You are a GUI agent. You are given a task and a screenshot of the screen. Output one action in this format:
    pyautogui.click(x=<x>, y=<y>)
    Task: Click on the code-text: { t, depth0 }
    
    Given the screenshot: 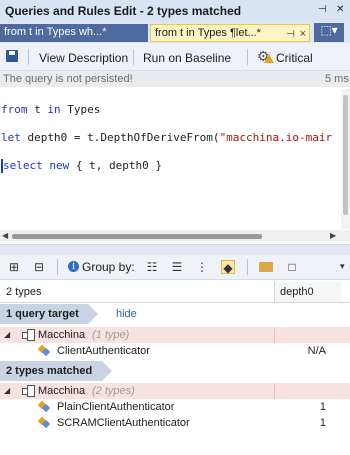 What is the action you would take?
    pyautogui.click(x=115, y=165)
    